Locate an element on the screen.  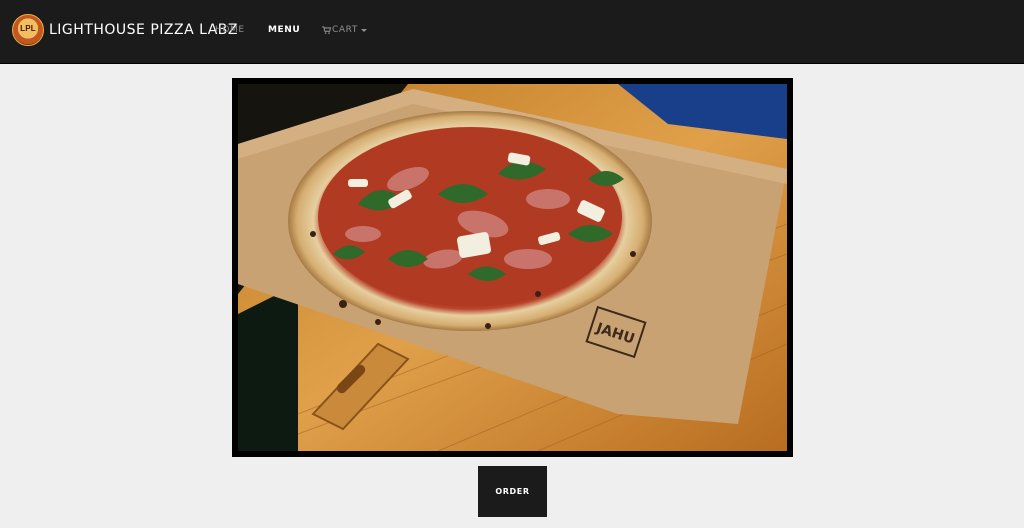
nav-menu-link: MENU is located at coordinates (284, 30).